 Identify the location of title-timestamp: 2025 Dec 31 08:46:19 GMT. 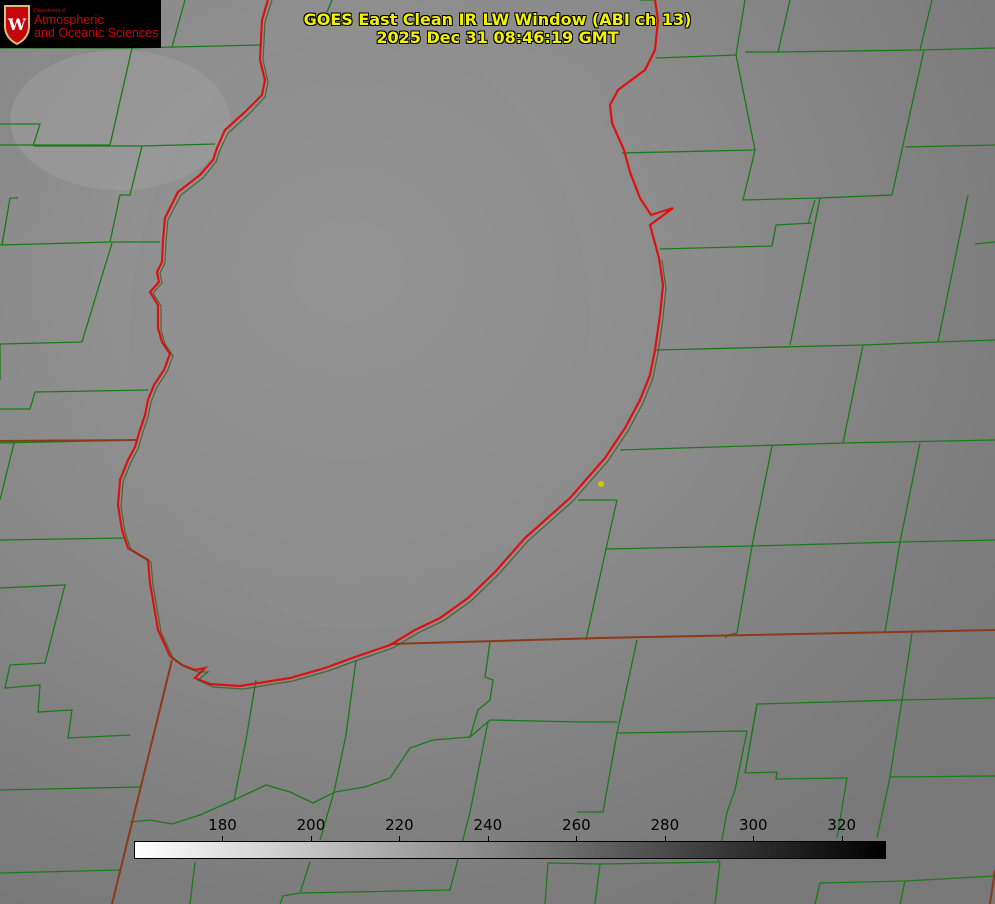
(497, 37).